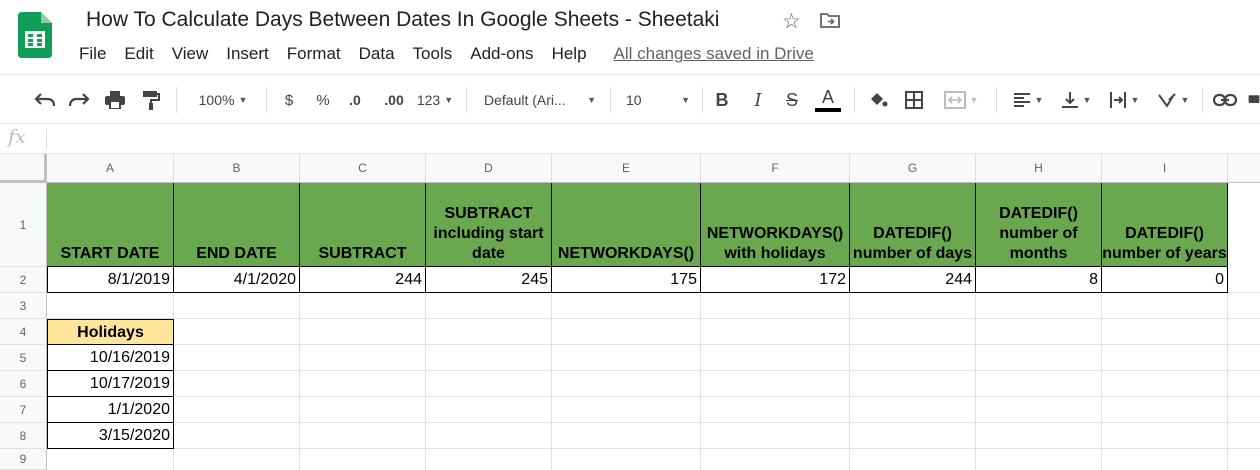  Describe the element at coordinates (1244, 168) in the screenshot. I see `column-header-j` at that location.